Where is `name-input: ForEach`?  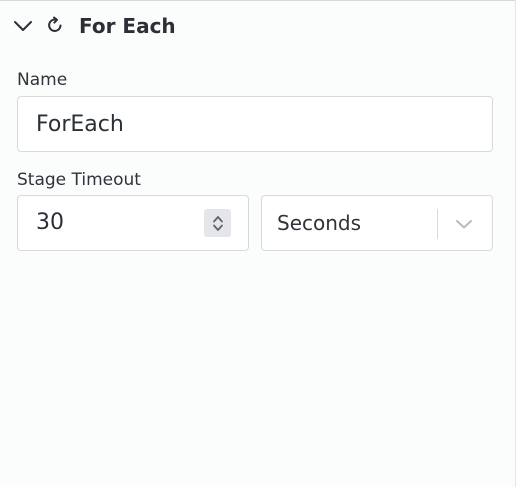 name-input: ForEach is located at coordinates (255, 124).